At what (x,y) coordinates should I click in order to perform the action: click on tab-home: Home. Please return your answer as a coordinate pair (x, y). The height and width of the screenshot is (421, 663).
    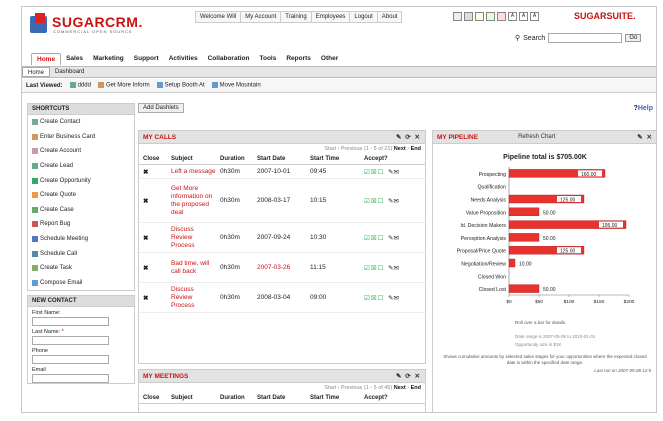
    Looking at the image, I should click on (46, 59).